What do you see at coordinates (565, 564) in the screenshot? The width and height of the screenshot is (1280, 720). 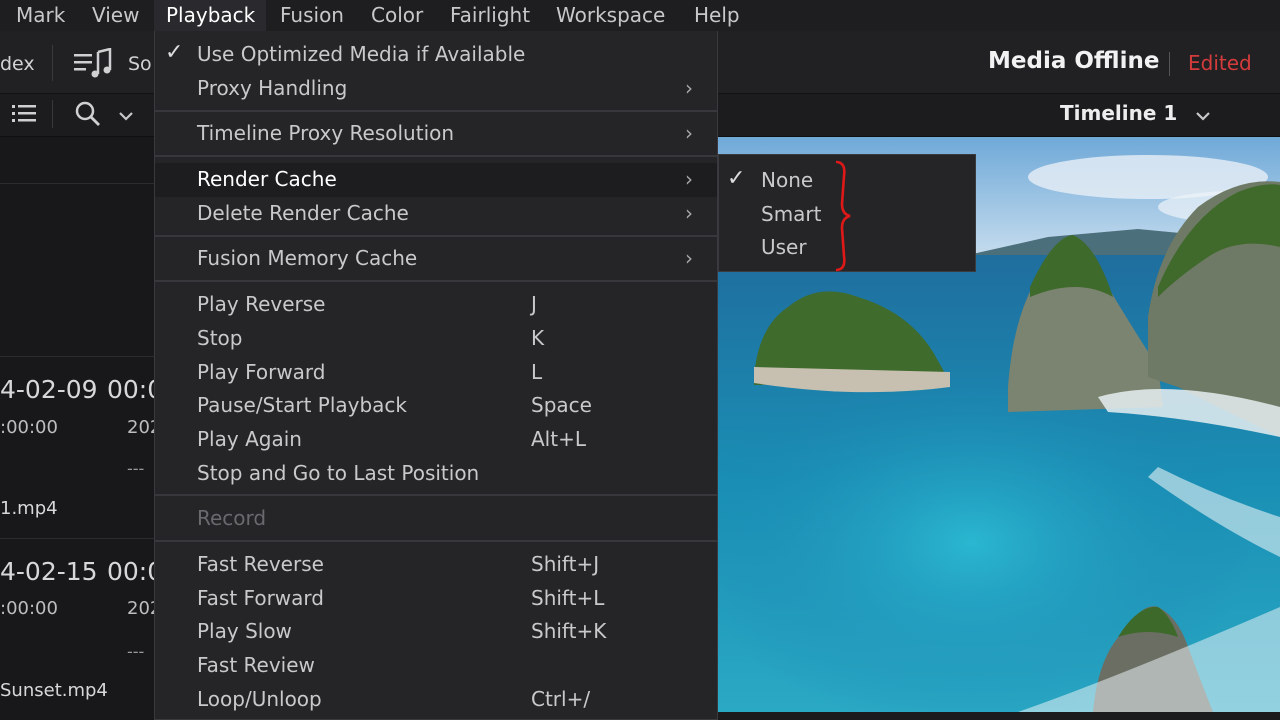 I see `shortcut: Shift+J` at bounding box center [565, 564].